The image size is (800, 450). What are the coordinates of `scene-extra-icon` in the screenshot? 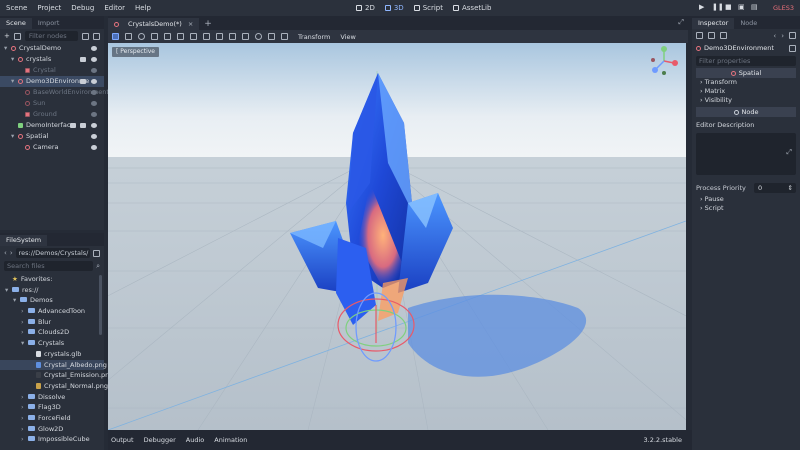 It's located at (96, 36).